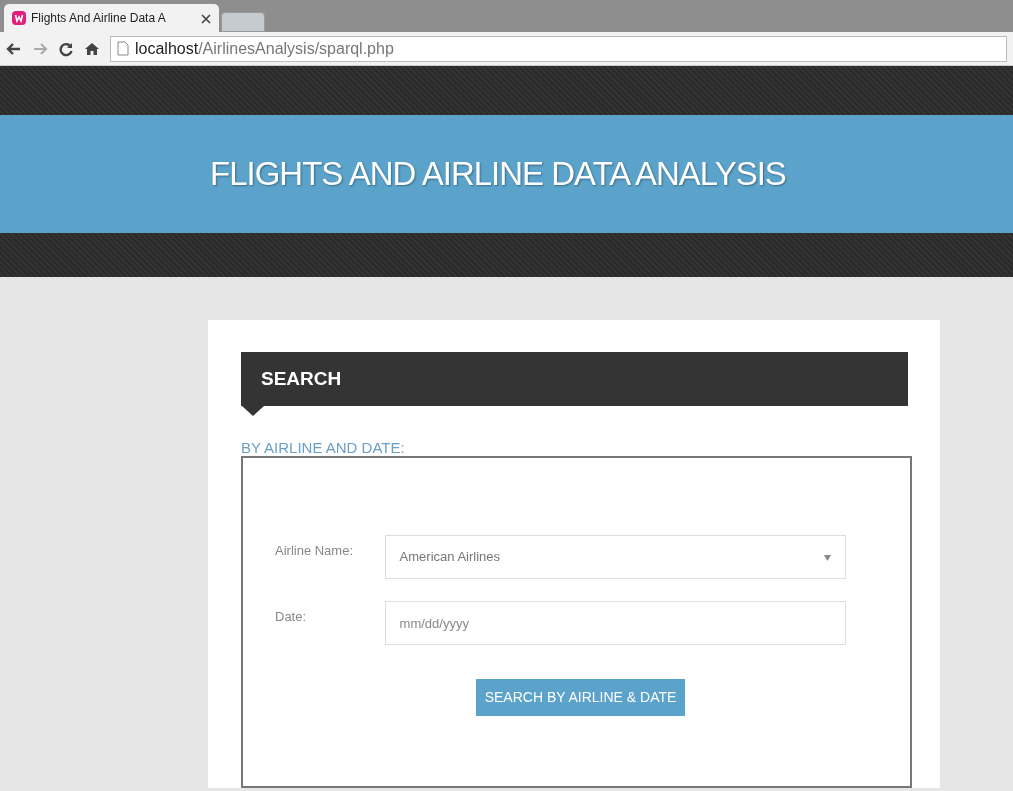 The image size is (1013, 791). I want to click on site-title: FLIGHTS AND AIRLINE DATA ANALYSIS, so click(498, 174).